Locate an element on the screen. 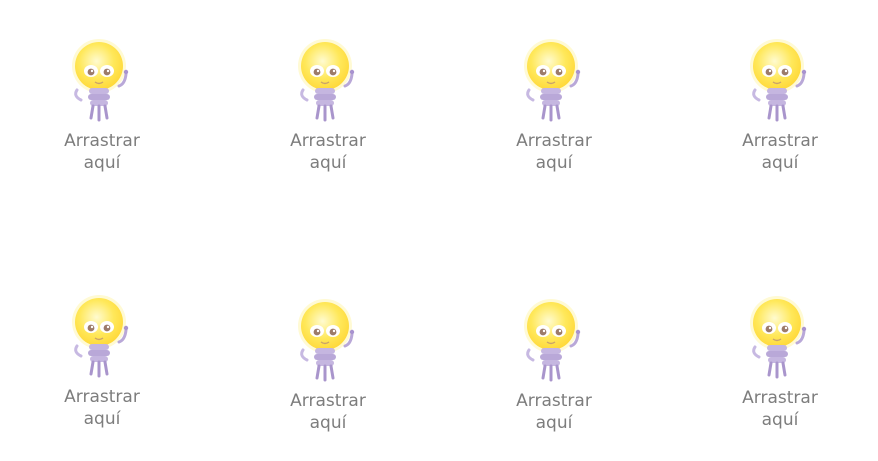  drop-zone-3: Arrastrar aquí is located at coordinates (554, 108).